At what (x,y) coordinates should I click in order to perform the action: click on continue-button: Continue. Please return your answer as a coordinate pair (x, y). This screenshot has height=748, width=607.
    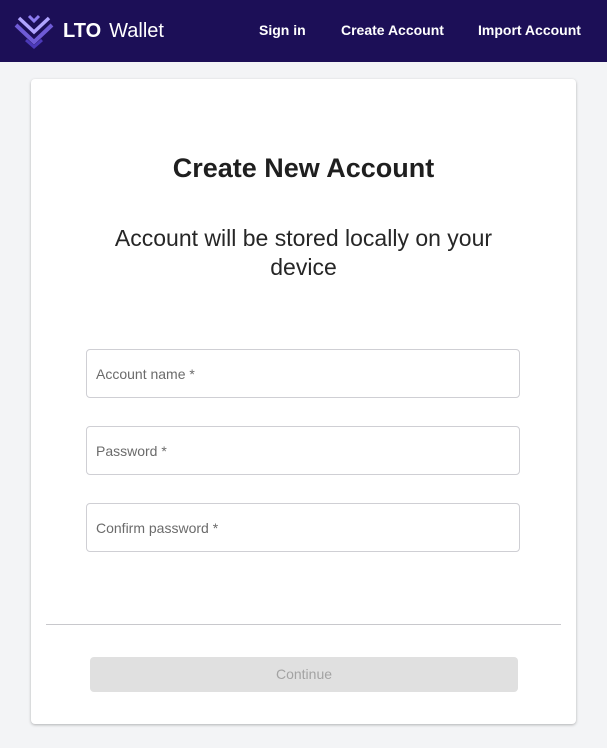
    Looking at the image, I should click on (304, 674).